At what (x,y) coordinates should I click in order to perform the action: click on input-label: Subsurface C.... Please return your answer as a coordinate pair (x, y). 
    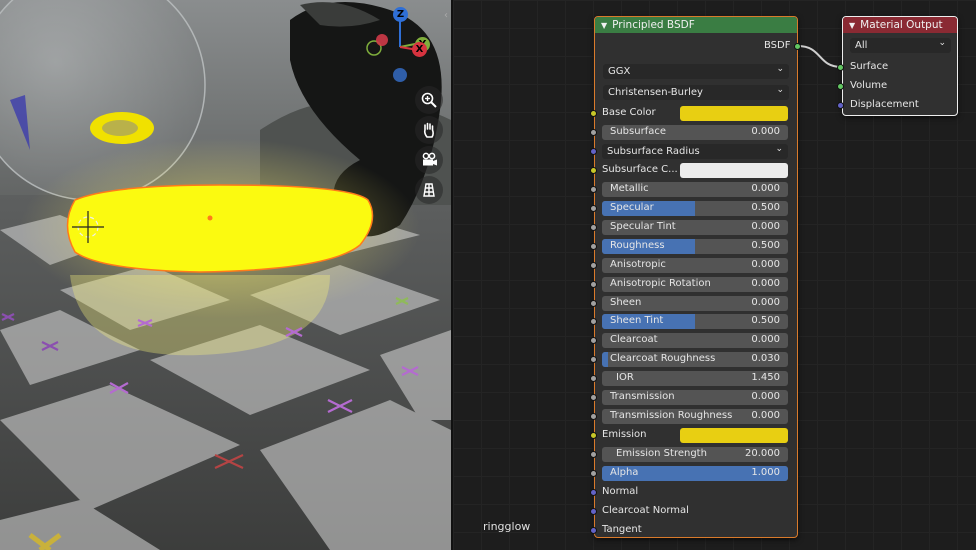
    Looking at the image, I should click on (640, 169).